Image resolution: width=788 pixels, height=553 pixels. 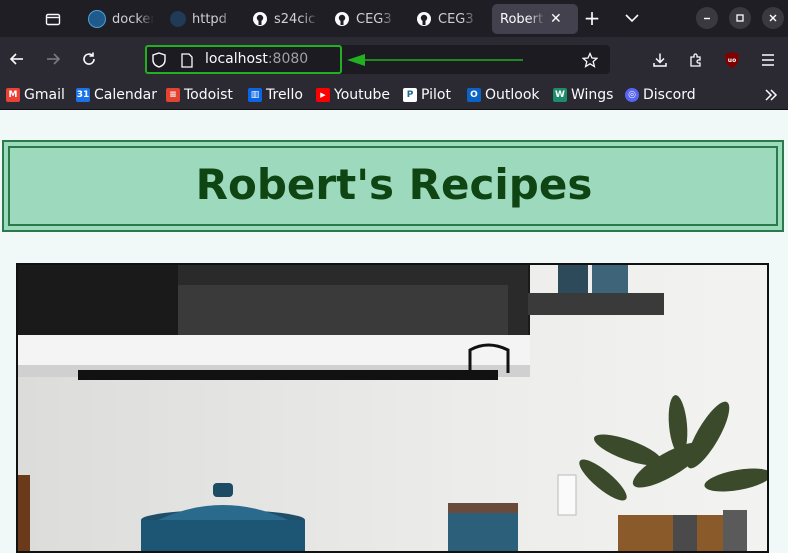 I want to click on tab-s24cic: s24cic, so click(x=286, y=19).